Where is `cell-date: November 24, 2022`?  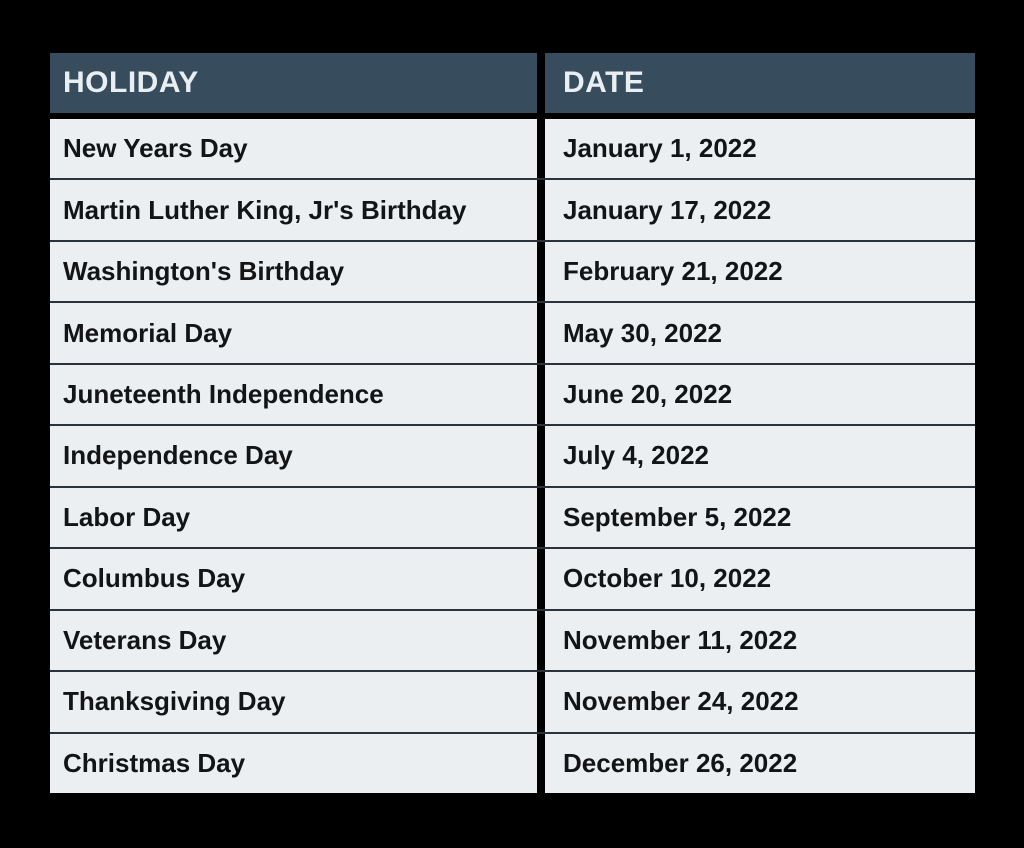
cell-date: November 24, 2022 is located at coordinates (760, 702).